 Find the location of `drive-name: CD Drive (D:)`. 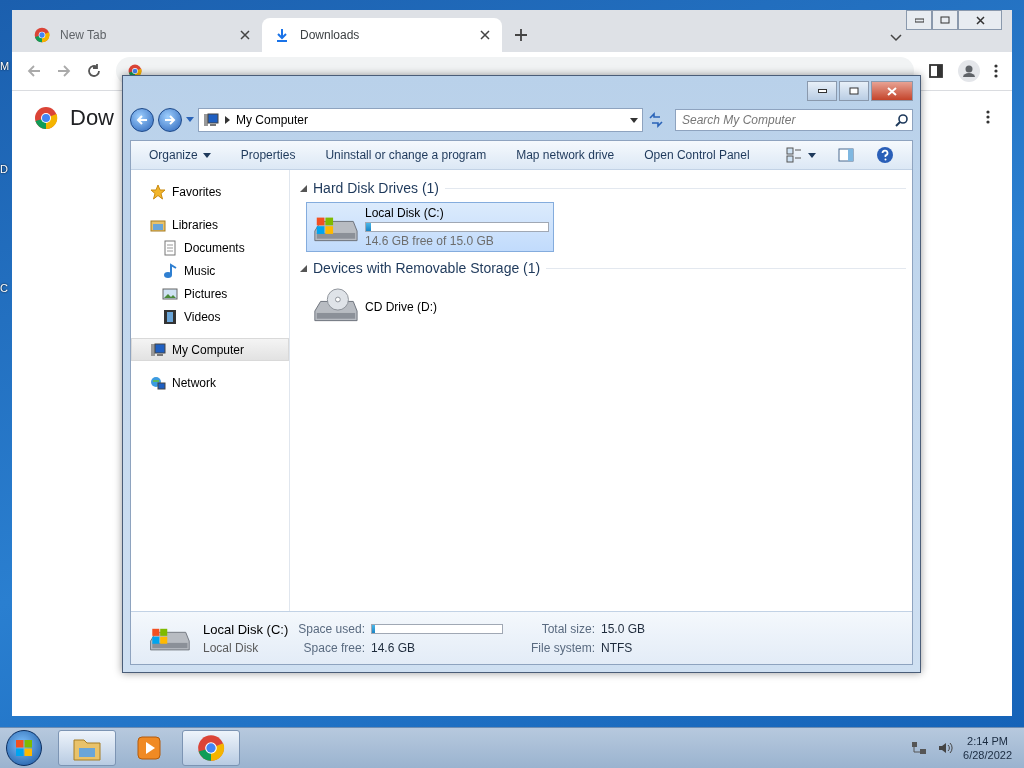

drive-name: CD Drive (D:) is located at coordinates (401, 307).